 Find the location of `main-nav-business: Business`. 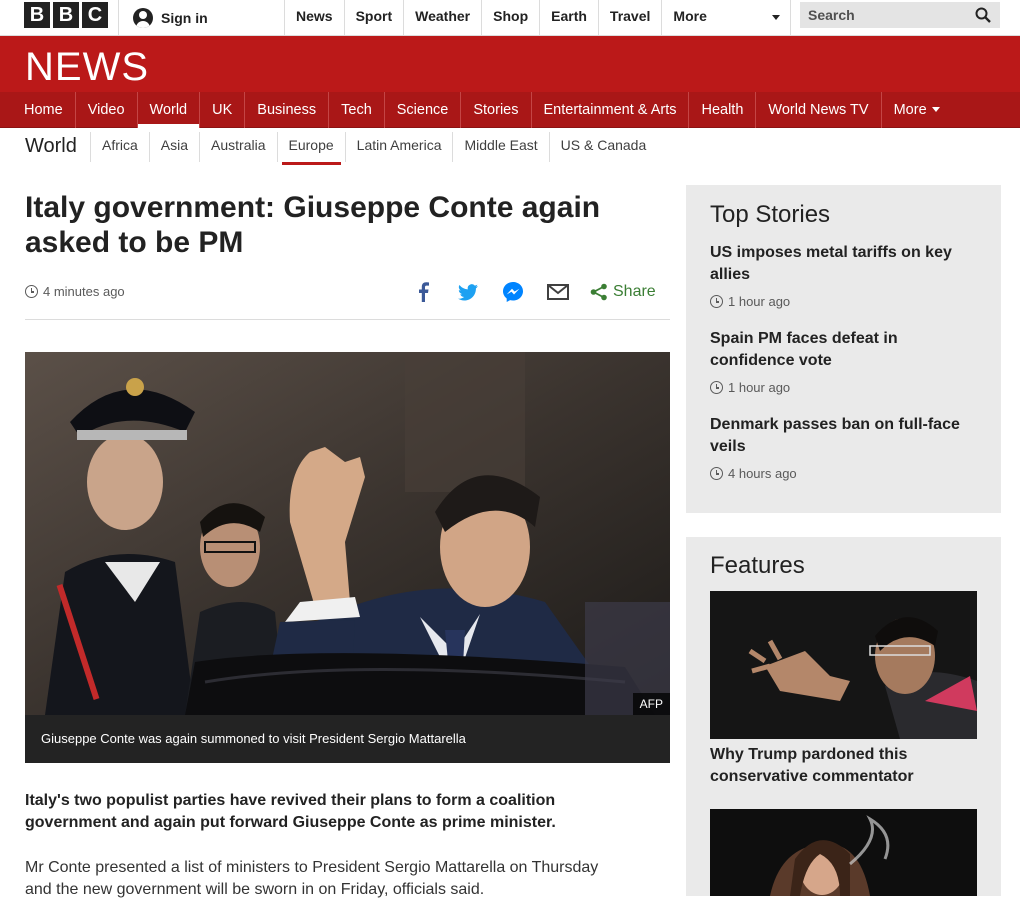

main-nav-business: Business is located at coordinates (287, 110).